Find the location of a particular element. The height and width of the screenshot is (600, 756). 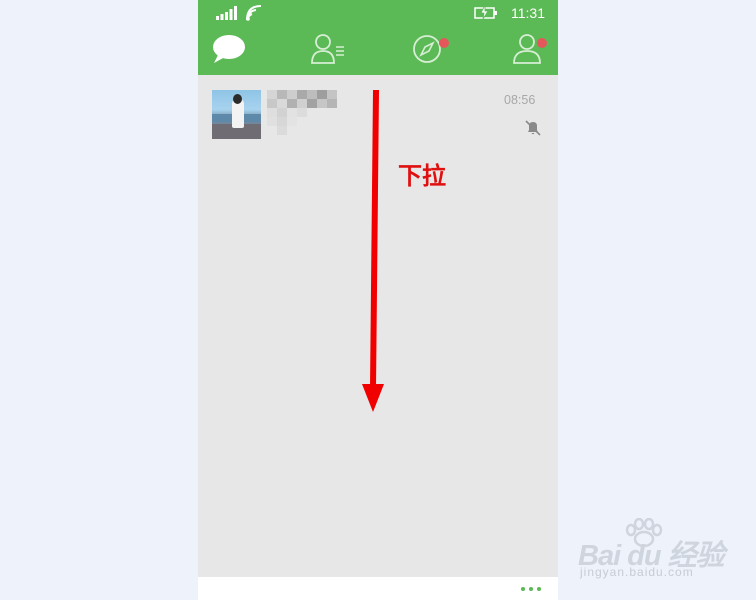

tab-discover is located at coordinates (430, 51).